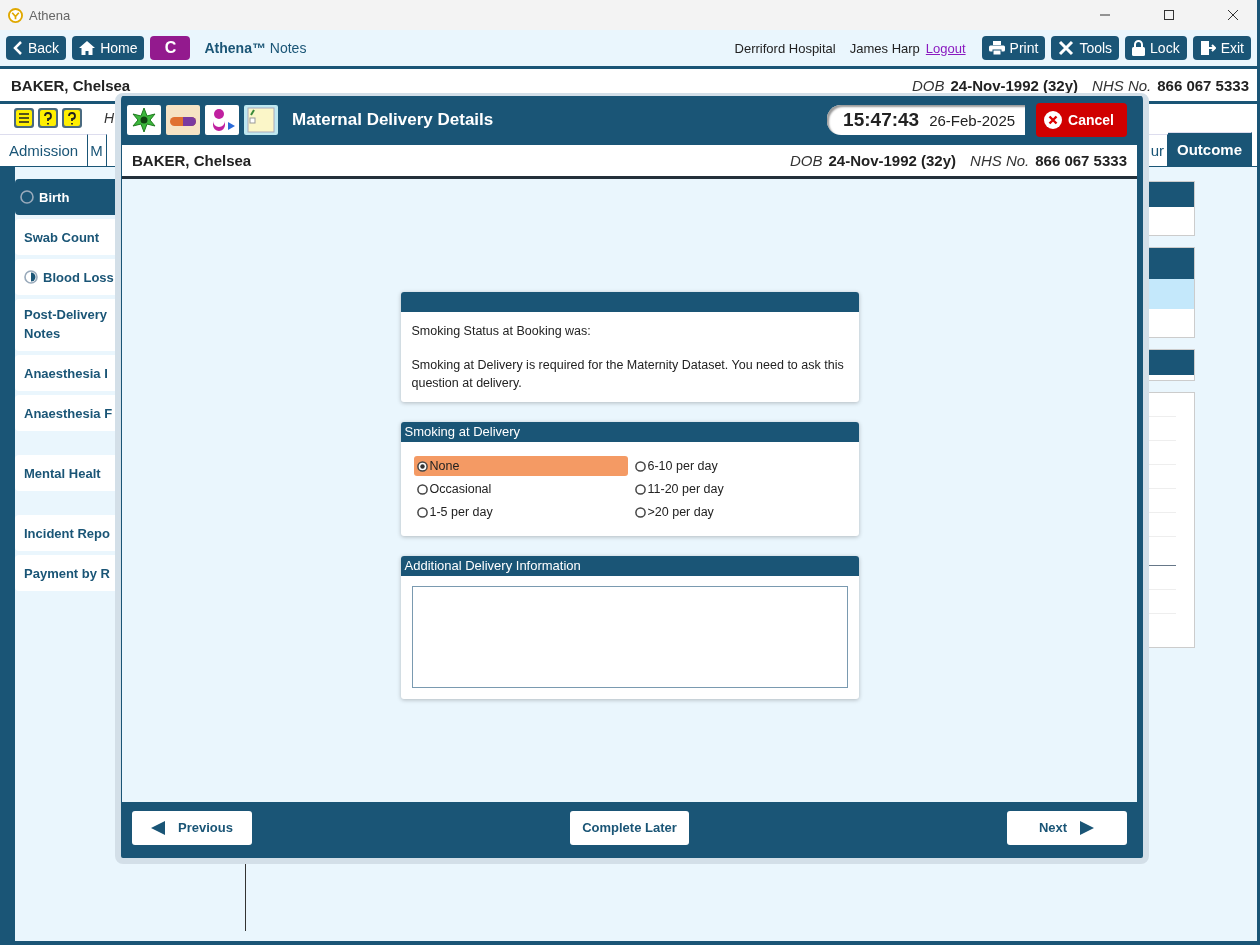  What do you see at coordinates (15, 15) in the screenshot?
I see `app-logo-icon` at bounding box center [15, 15].